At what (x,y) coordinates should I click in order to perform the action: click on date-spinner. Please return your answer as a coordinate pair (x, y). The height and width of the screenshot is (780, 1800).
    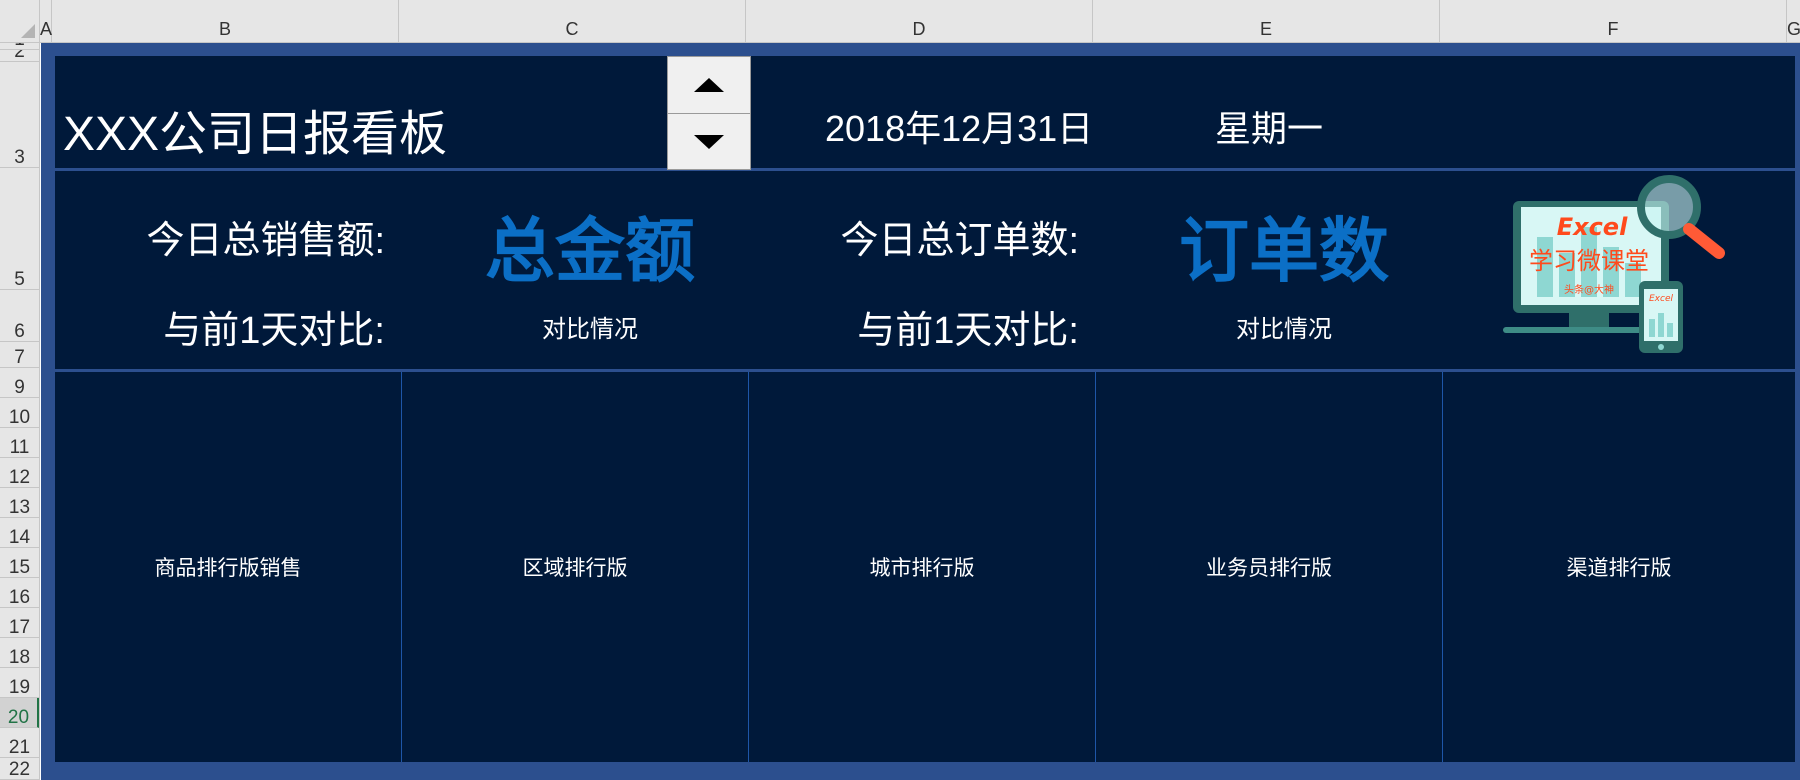
    Looking at the image, I should click on (709, 113).